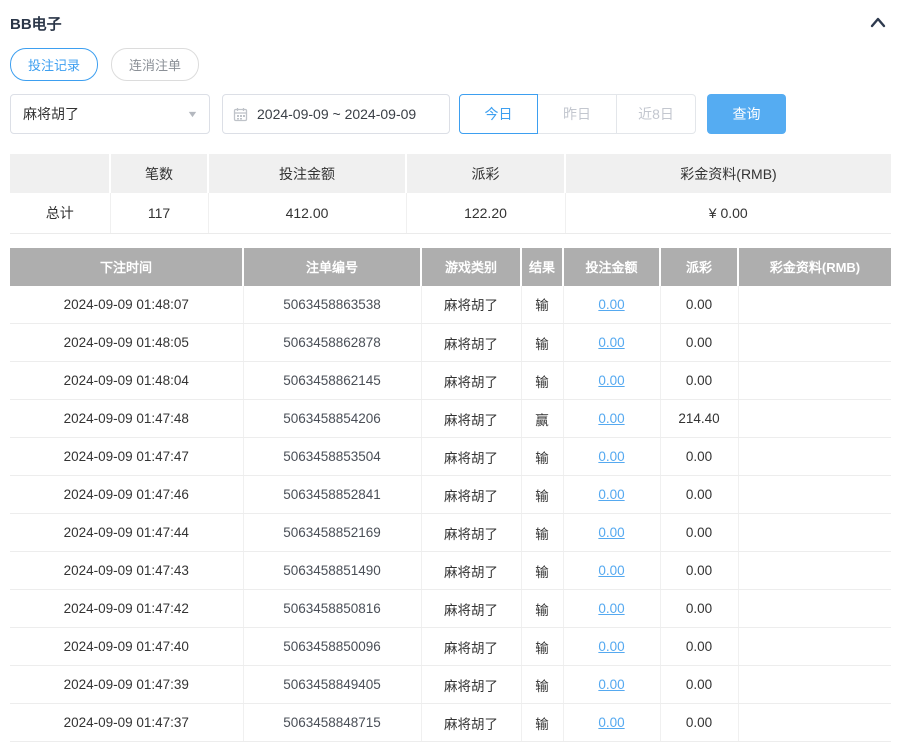  I want to click on summary-col-bet-amount: 投注金额, so click(307, 173).